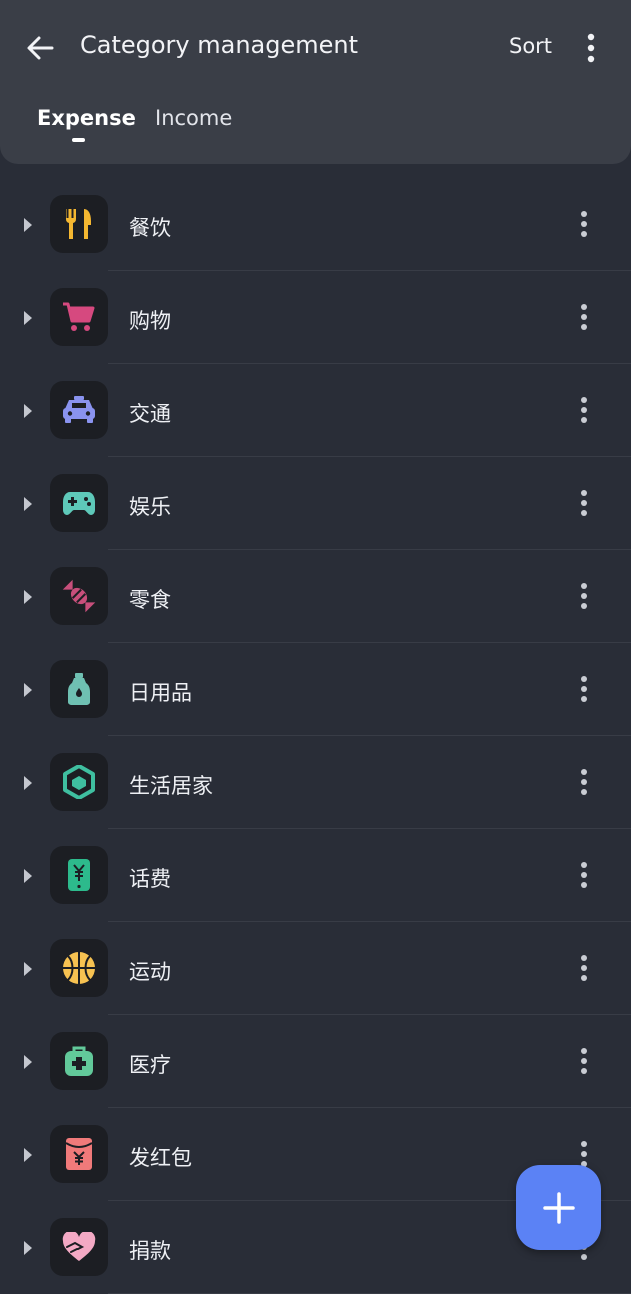  I want to click on home-cube-icon, so click(79, 782).